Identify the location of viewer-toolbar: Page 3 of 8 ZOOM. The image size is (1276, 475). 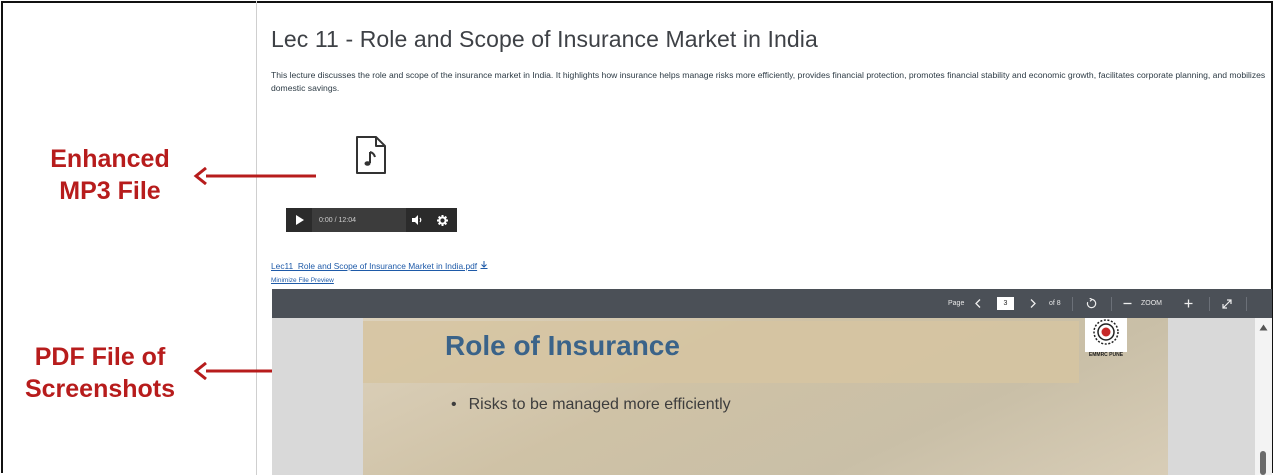
(772, 303).